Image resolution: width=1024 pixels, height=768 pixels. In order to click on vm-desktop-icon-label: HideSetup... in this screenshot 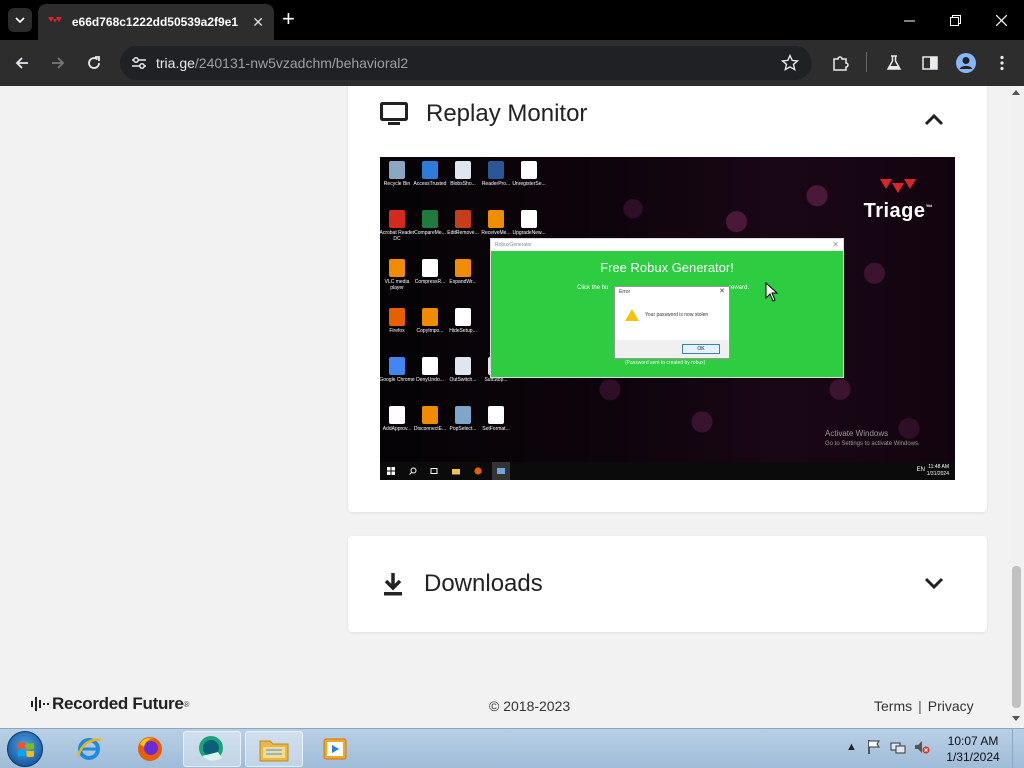, I will do `click(463, 331)`.